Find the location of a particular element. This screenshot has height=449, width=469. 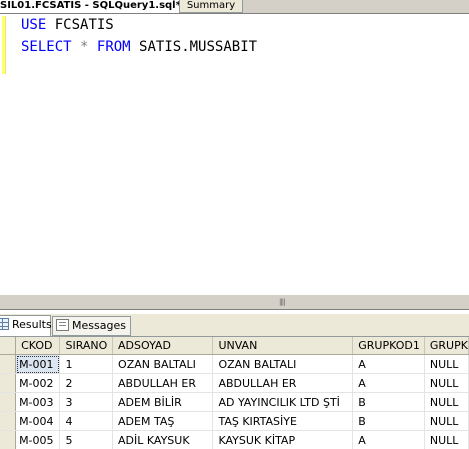

table-name: SATIS.MUSSABIT is located at coordinates (198, 47).